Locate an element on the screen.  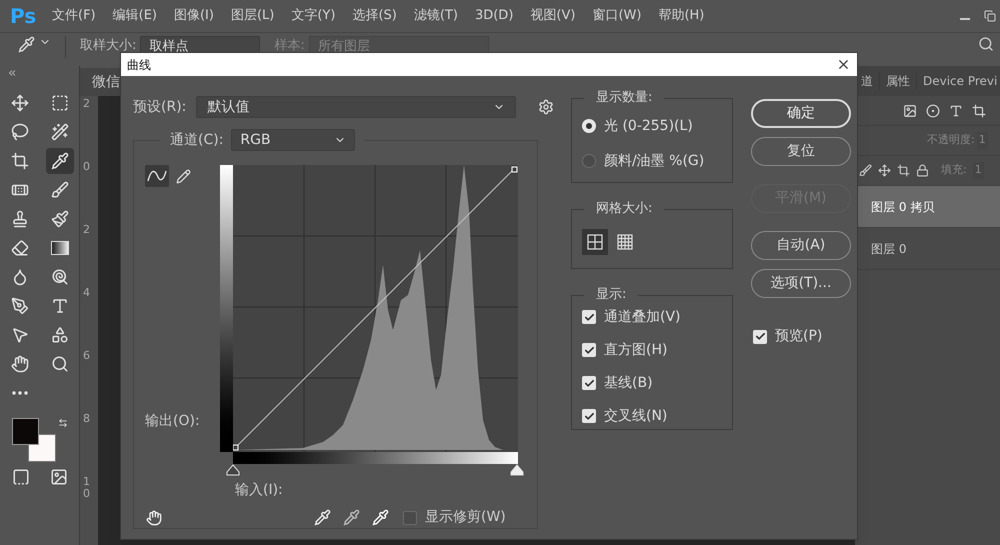
pen-icon is located at coordinates (19, 306).